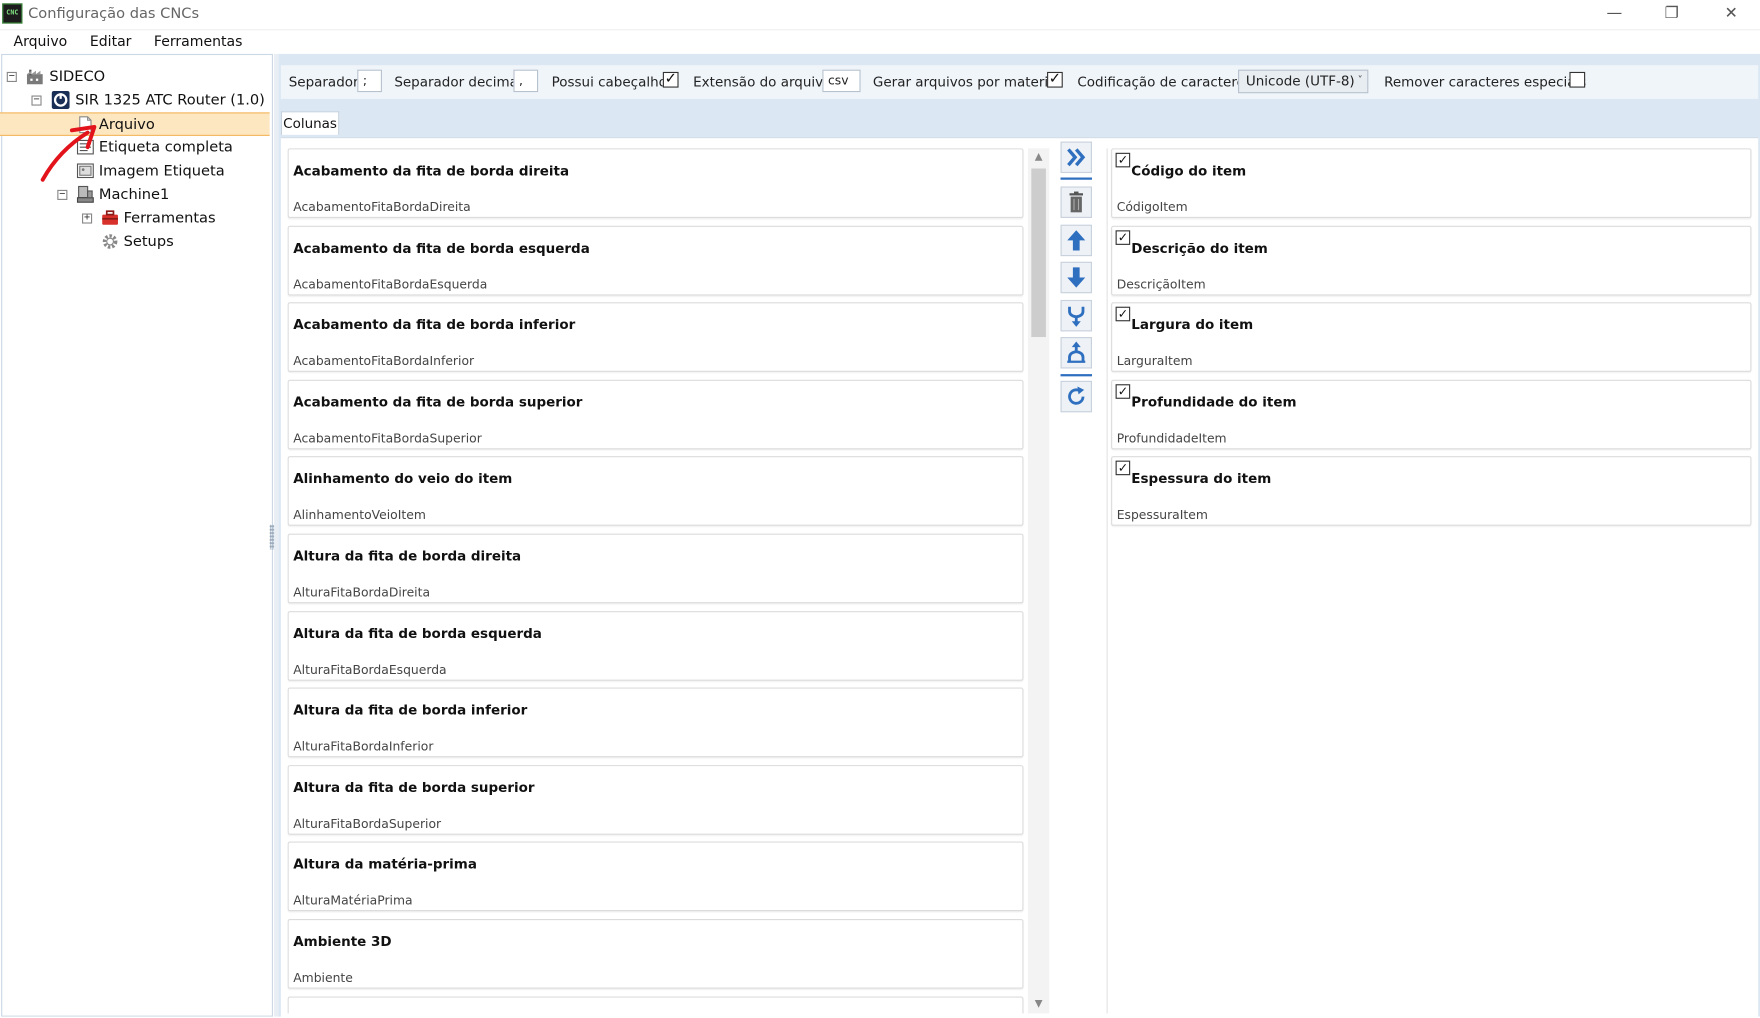 The image size is (1760, 1018). I want to click on chevron-down-icon: ˅, so click(1360, 81).